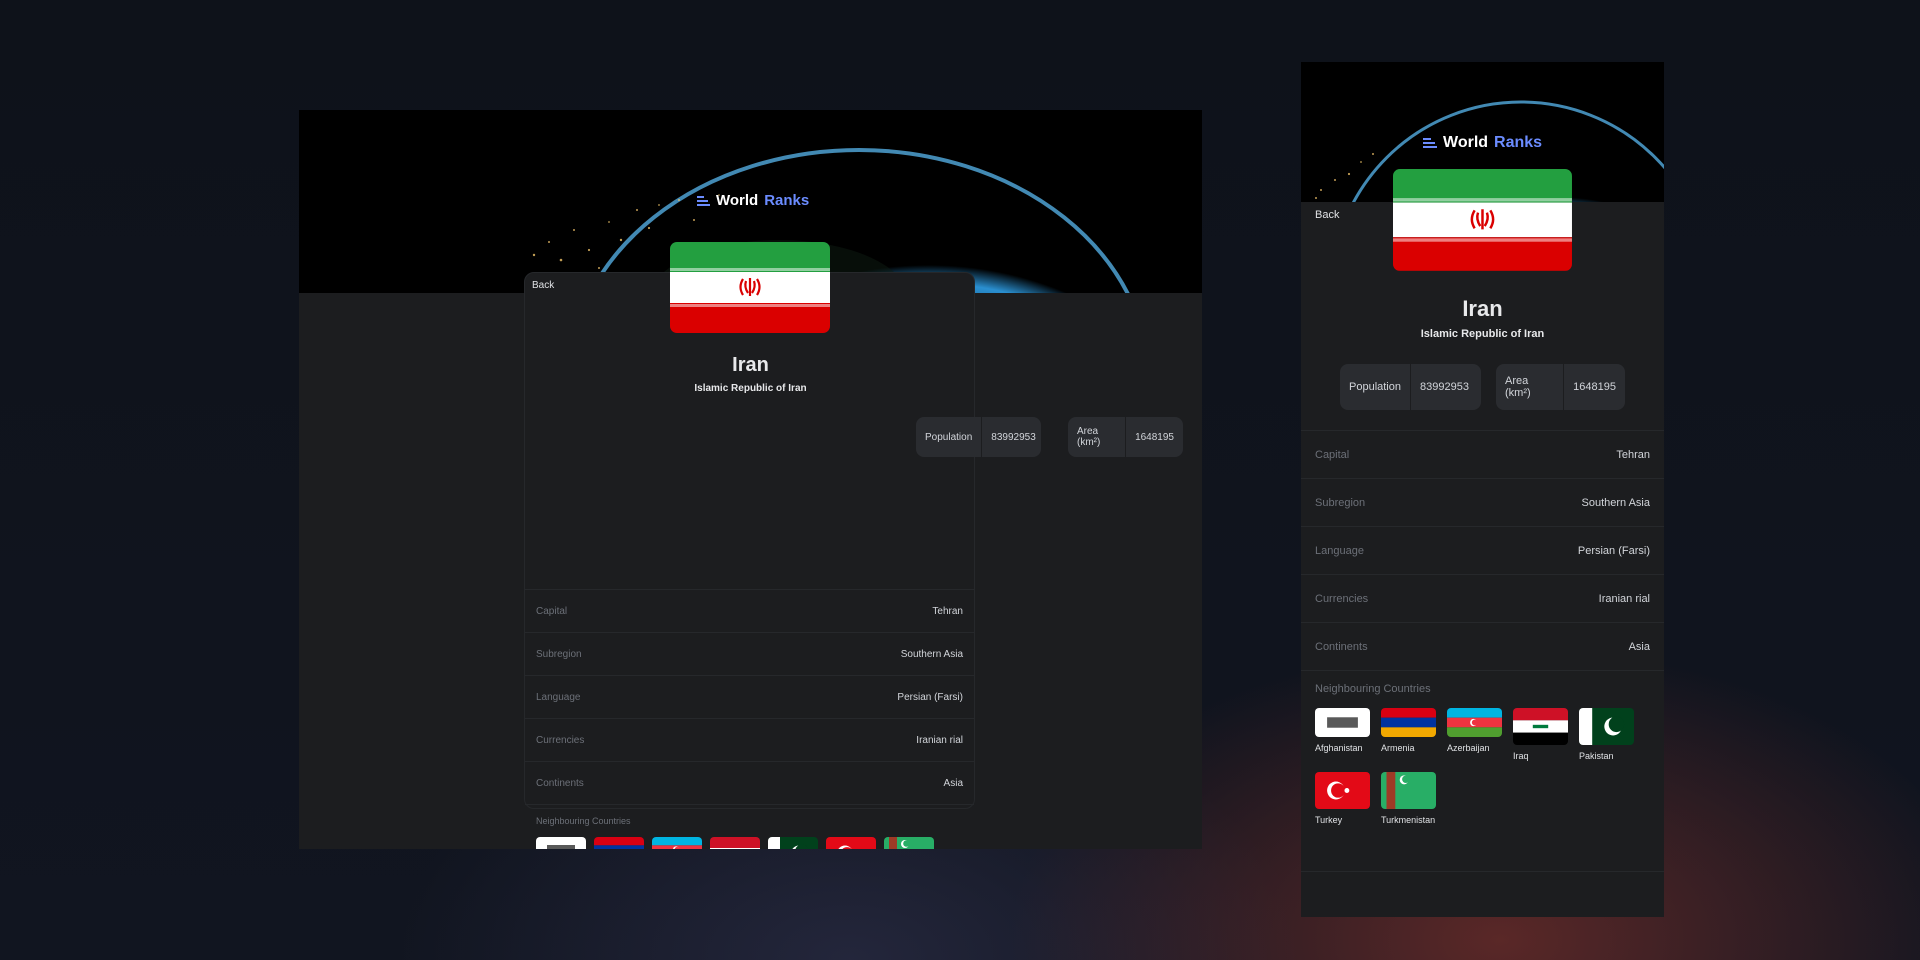 Image resolution: width=1920 pixels, height=960 pixels. What do you see at coordinates (583, 821) in the screenshot?
I see `neighbours-title: Neighbouring Countries` at bounding box center [583, 821].